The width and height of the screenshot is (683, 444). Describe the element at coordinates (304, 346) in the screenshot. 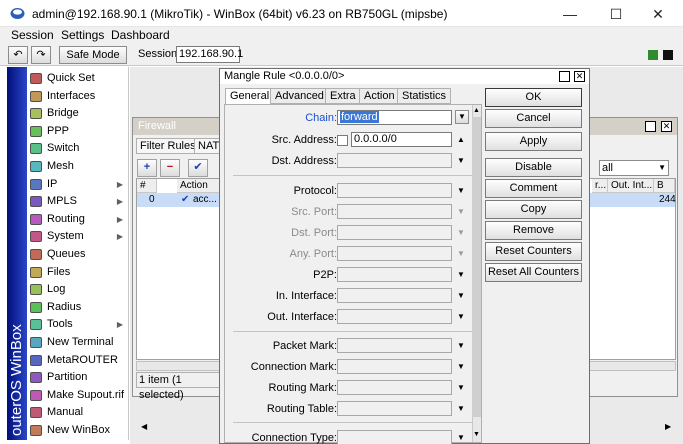

I see `packet-mark-label: Packet Mark:` at that location.